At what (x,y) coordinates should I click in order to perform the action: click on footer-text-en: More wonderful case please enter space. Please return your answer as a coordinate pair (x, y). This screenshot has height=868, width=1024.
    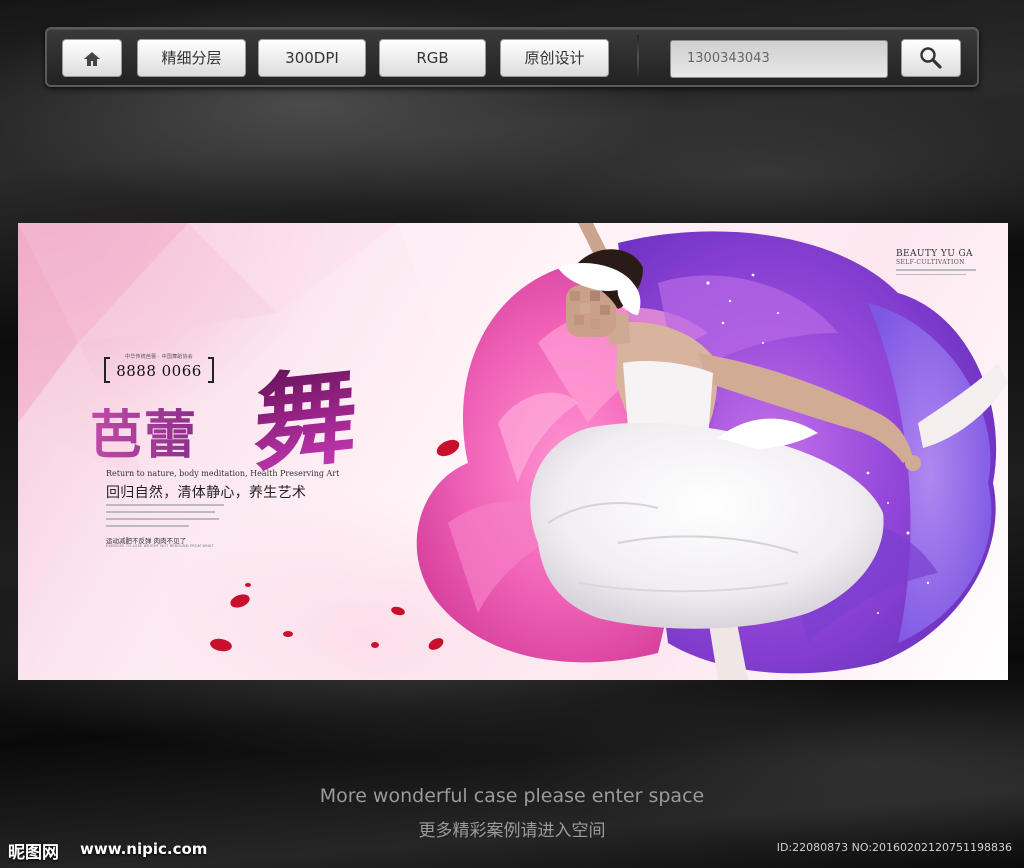
    Looking at the image, I should click on (512, 796).